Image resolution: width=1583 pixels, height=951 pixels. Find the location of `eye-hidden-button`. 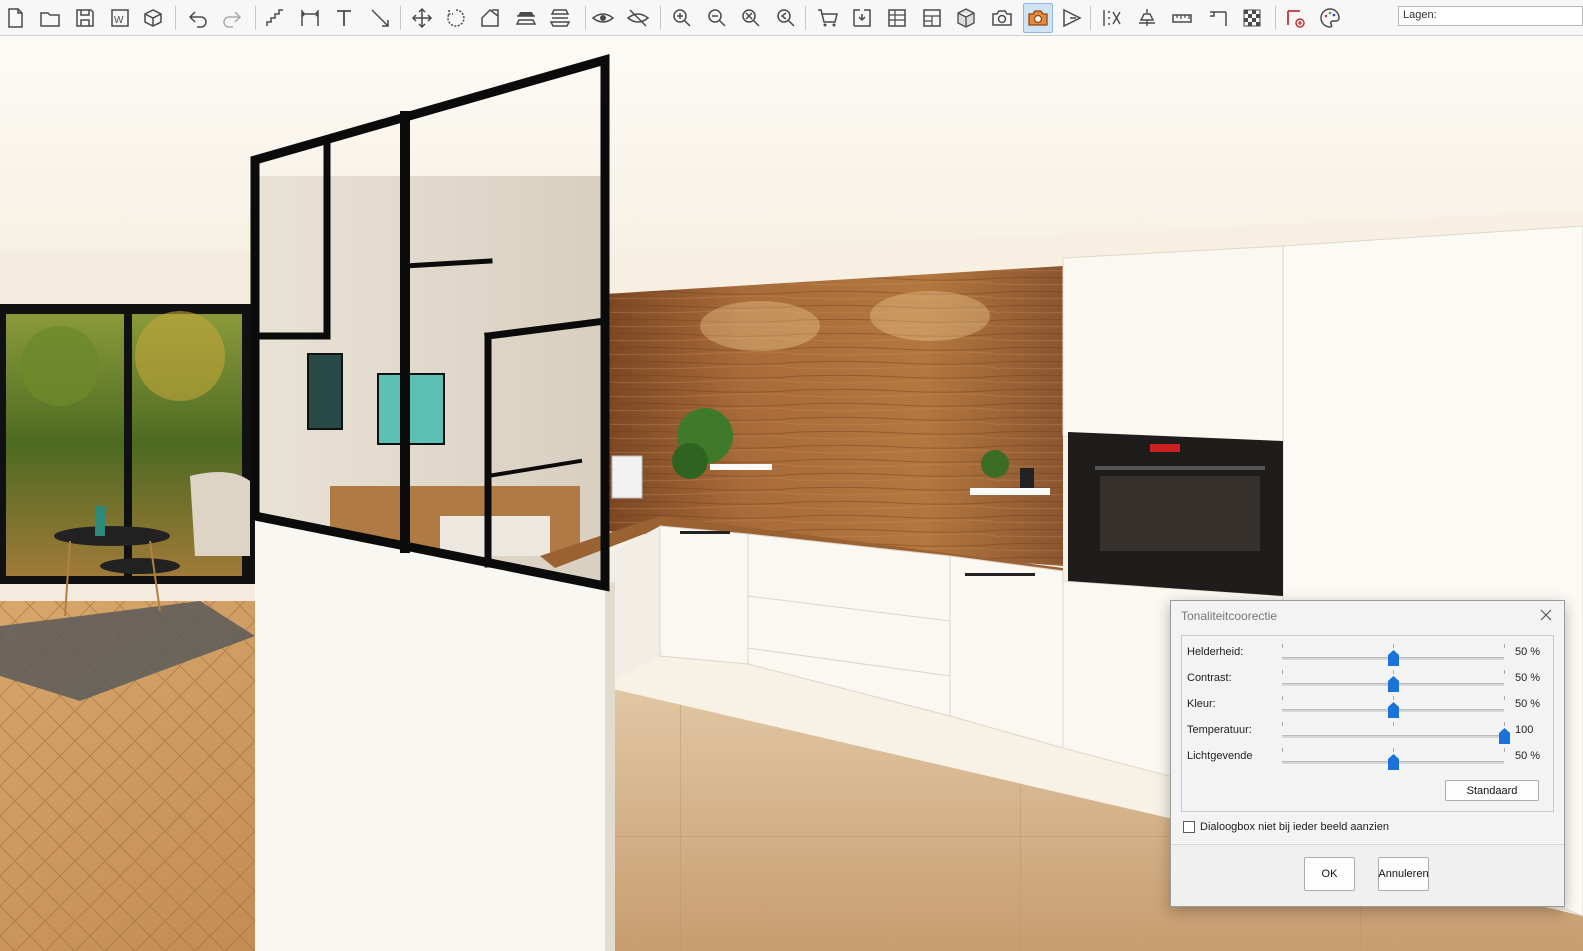

eye-hidden-button is located at coordinates (638, 18).